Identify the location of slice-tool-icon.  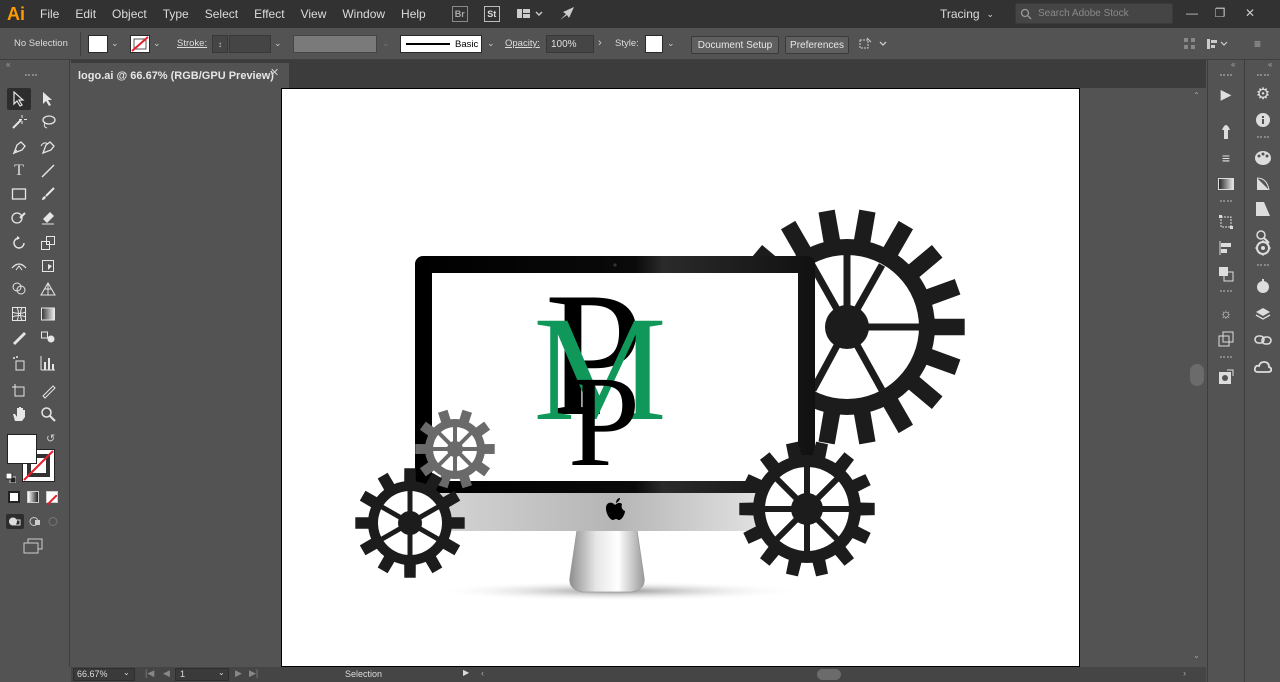
(48, 391).